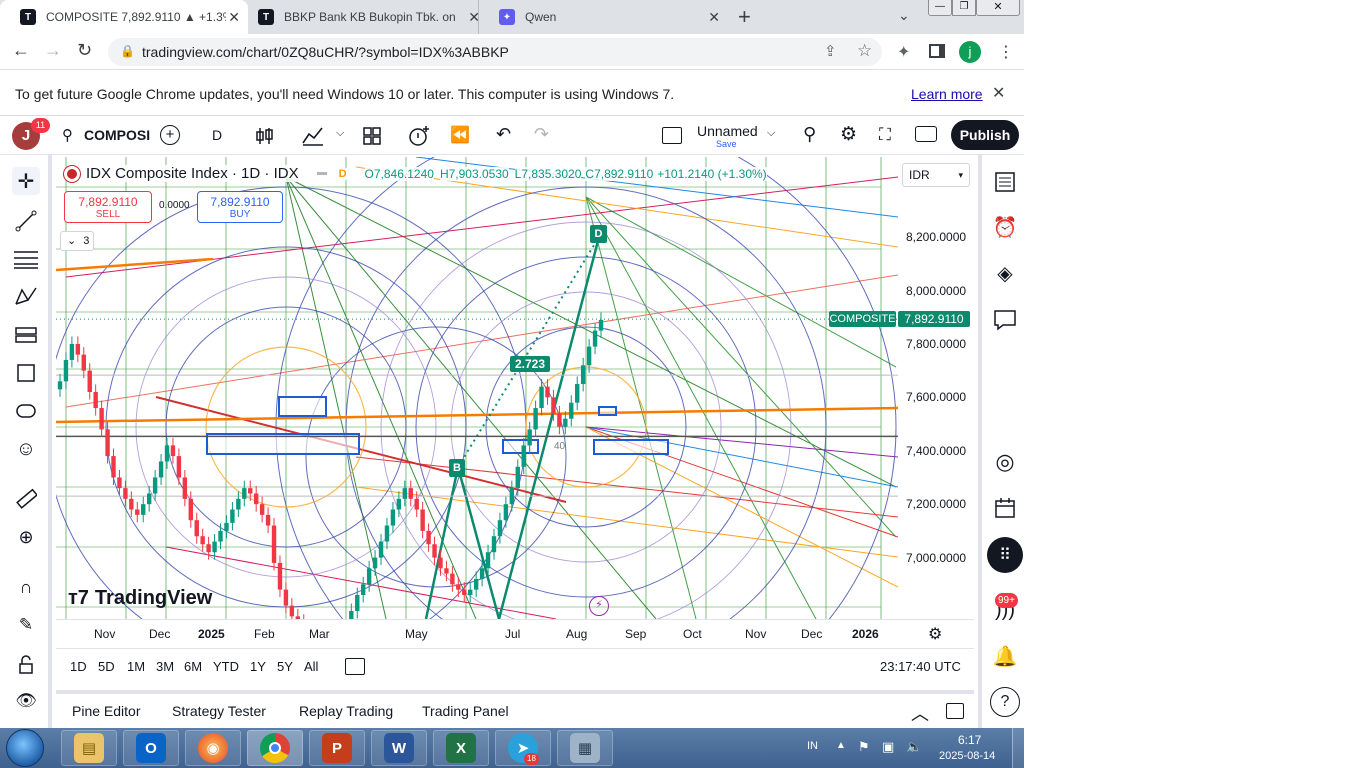  What do you see at coordinates (1018, 748) in the screenshot?
I see `show-desktop-button` at bounding box center [1018, 748].